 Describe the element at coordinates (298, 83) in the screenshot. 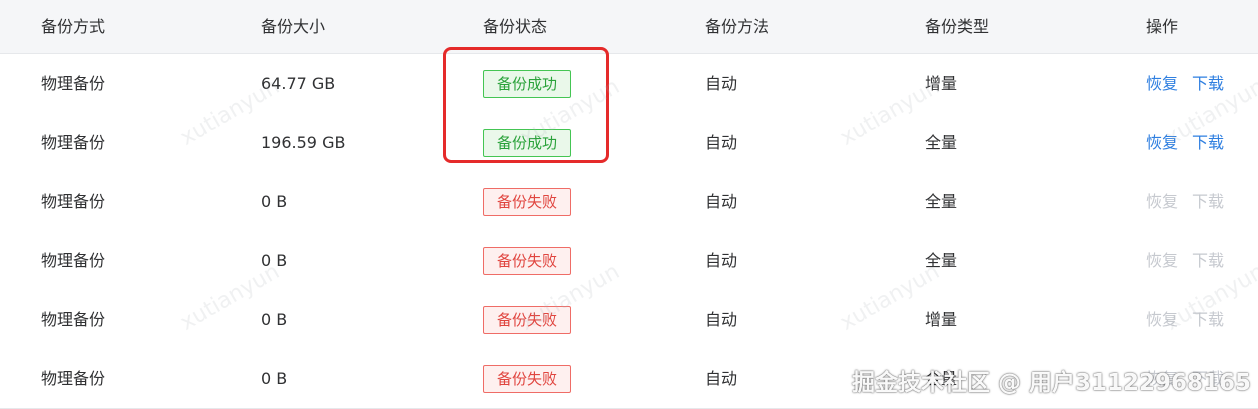

I see `backup-size-cell: 64.77 GB` at that location.